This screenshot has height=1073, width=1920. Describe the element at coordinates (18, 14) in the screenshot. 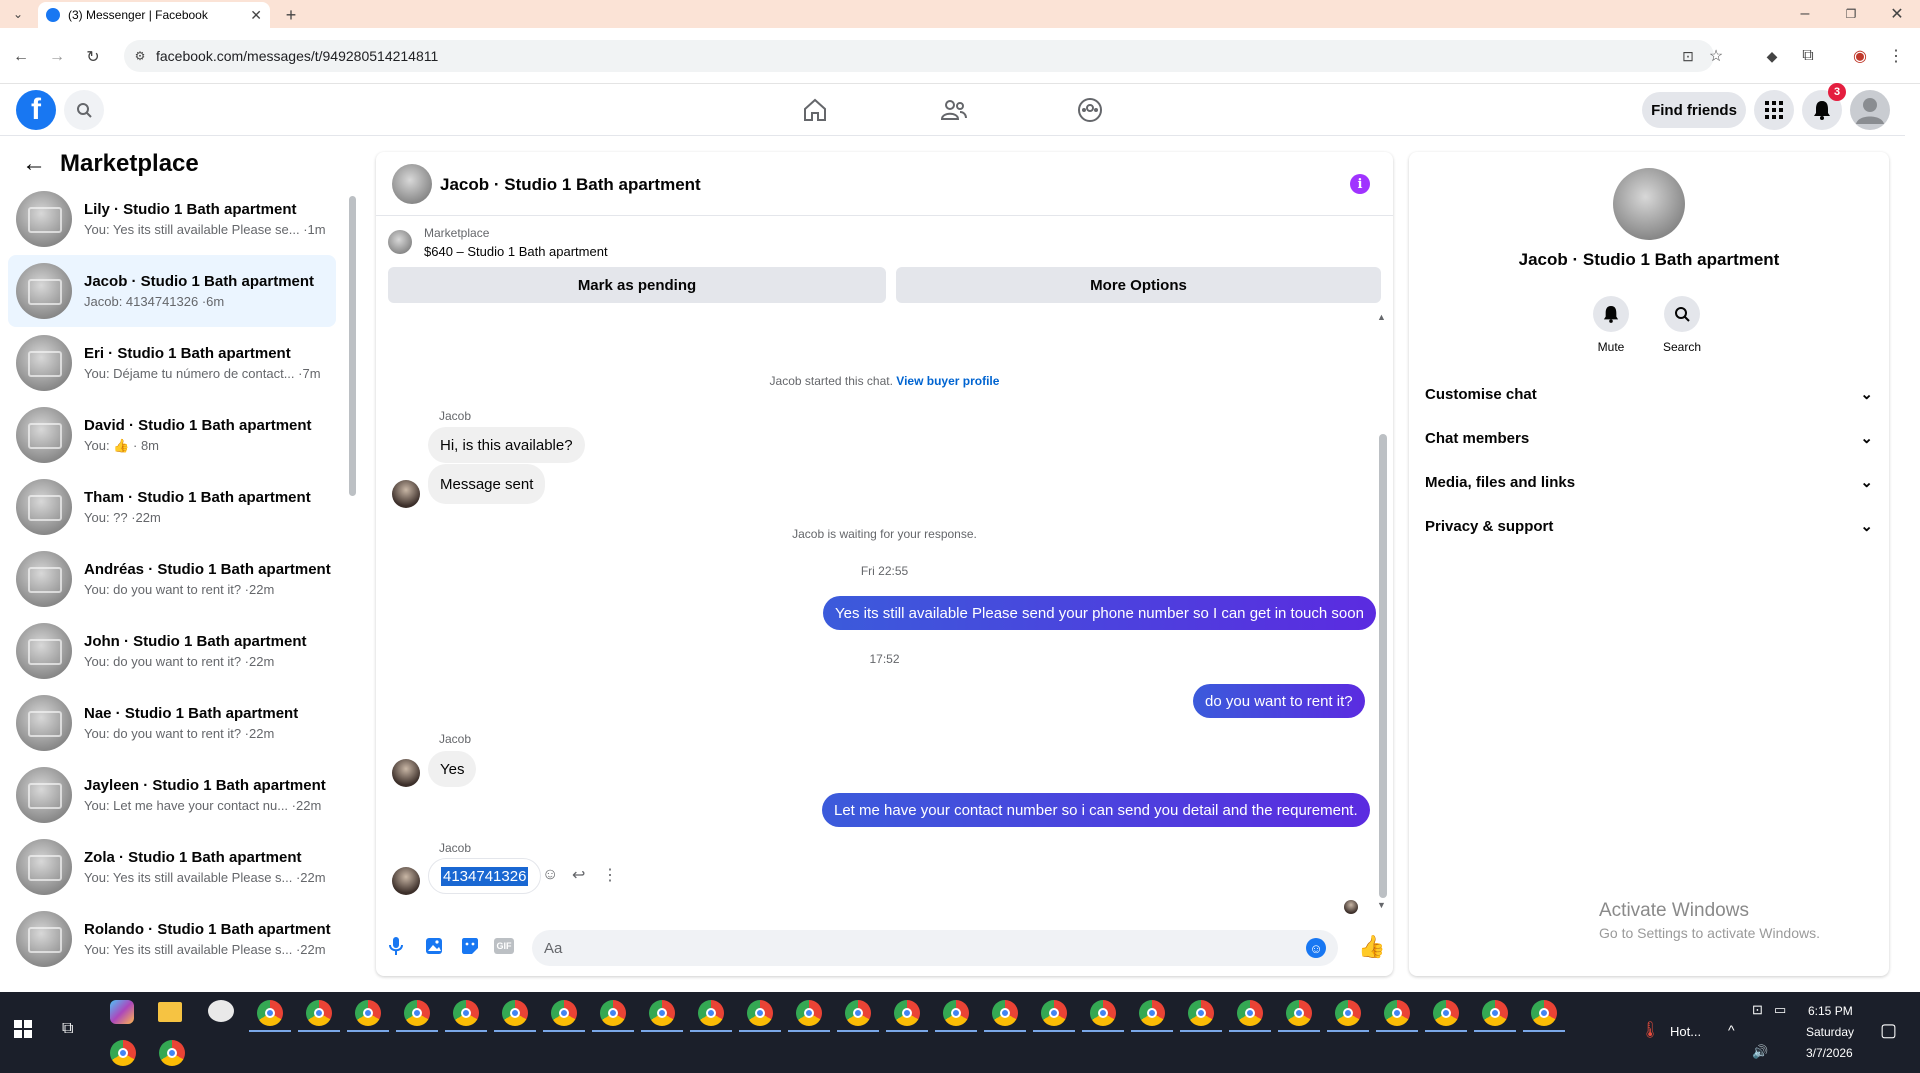

I see `tab-list-icon: ⌄` at that location.